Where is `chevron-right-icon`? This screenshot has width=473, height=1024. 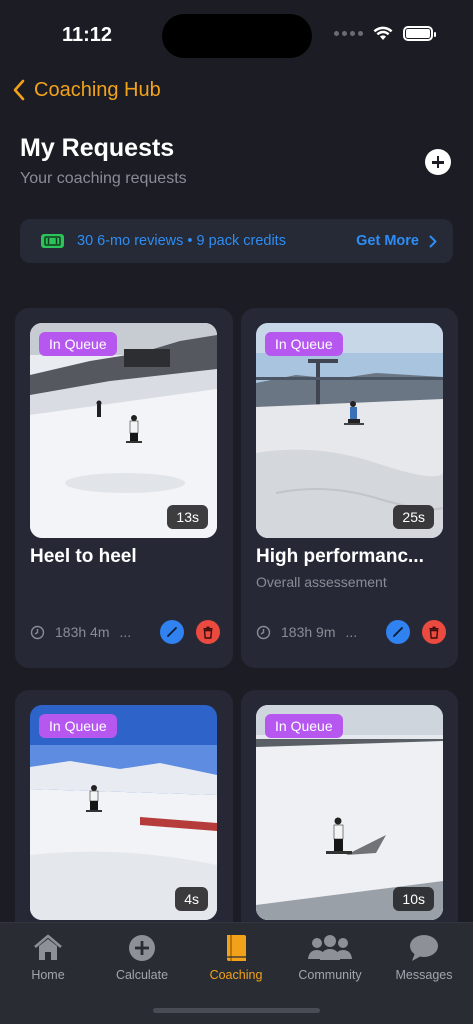
chevron-right-icon is located at coordinates (433, 241).